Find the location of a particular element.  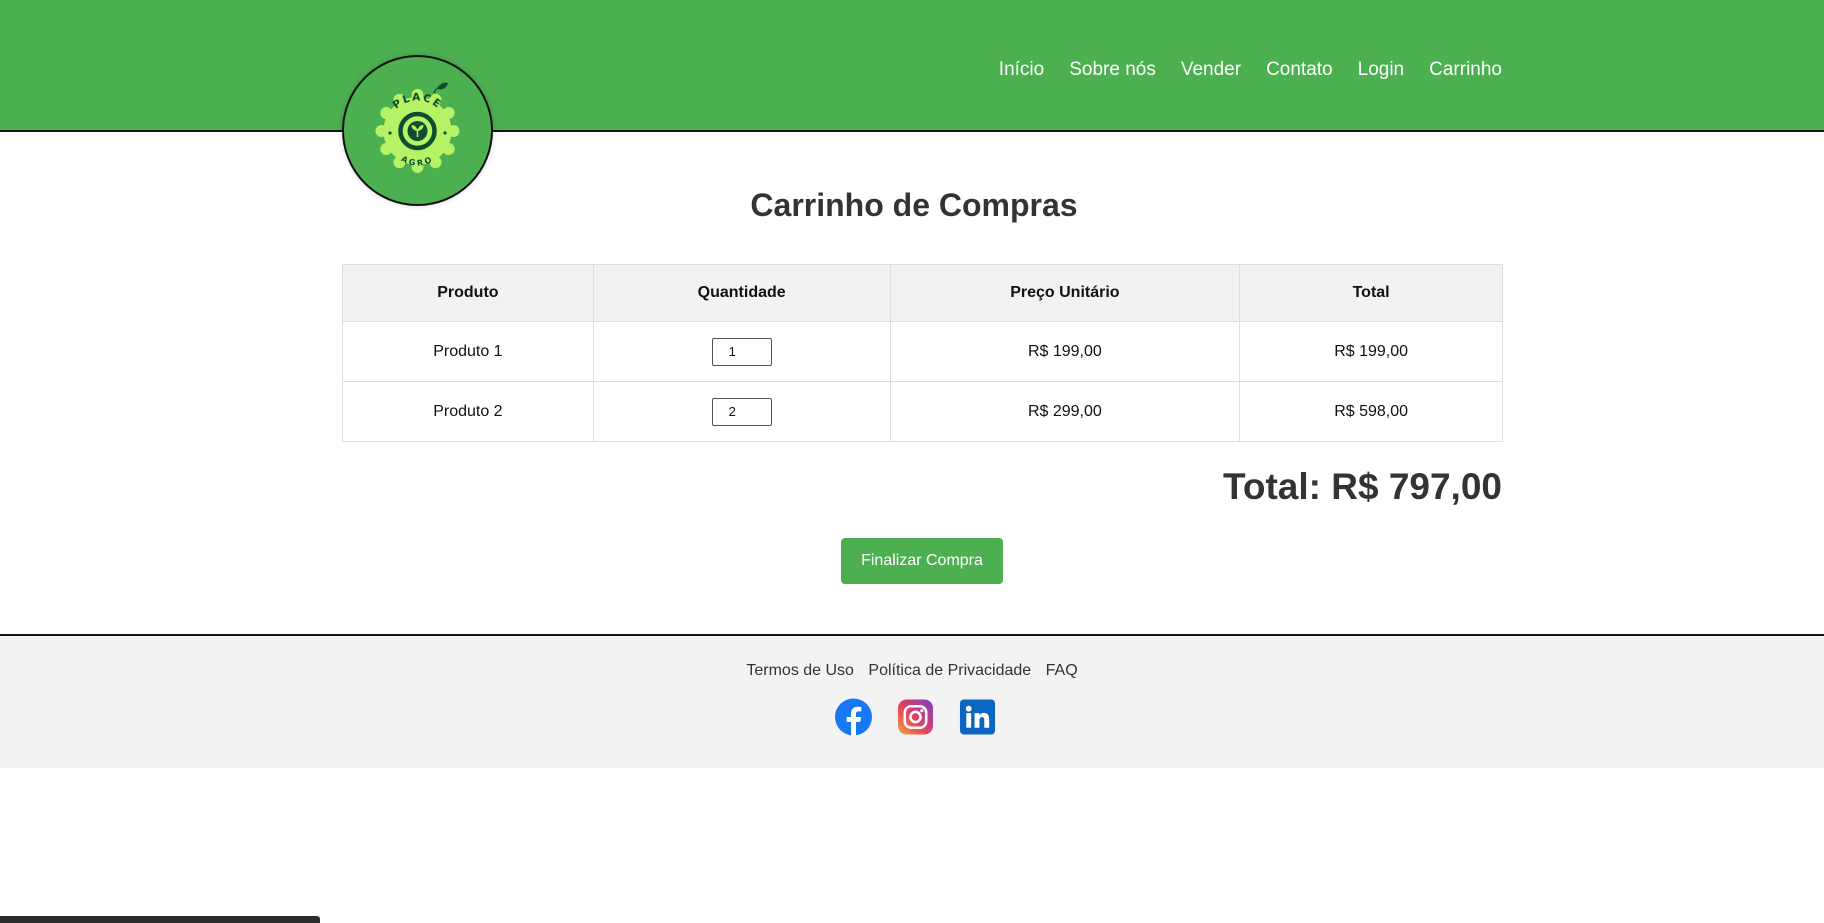

nav-link-contato: Contato is located at coordinates (1299, 70).